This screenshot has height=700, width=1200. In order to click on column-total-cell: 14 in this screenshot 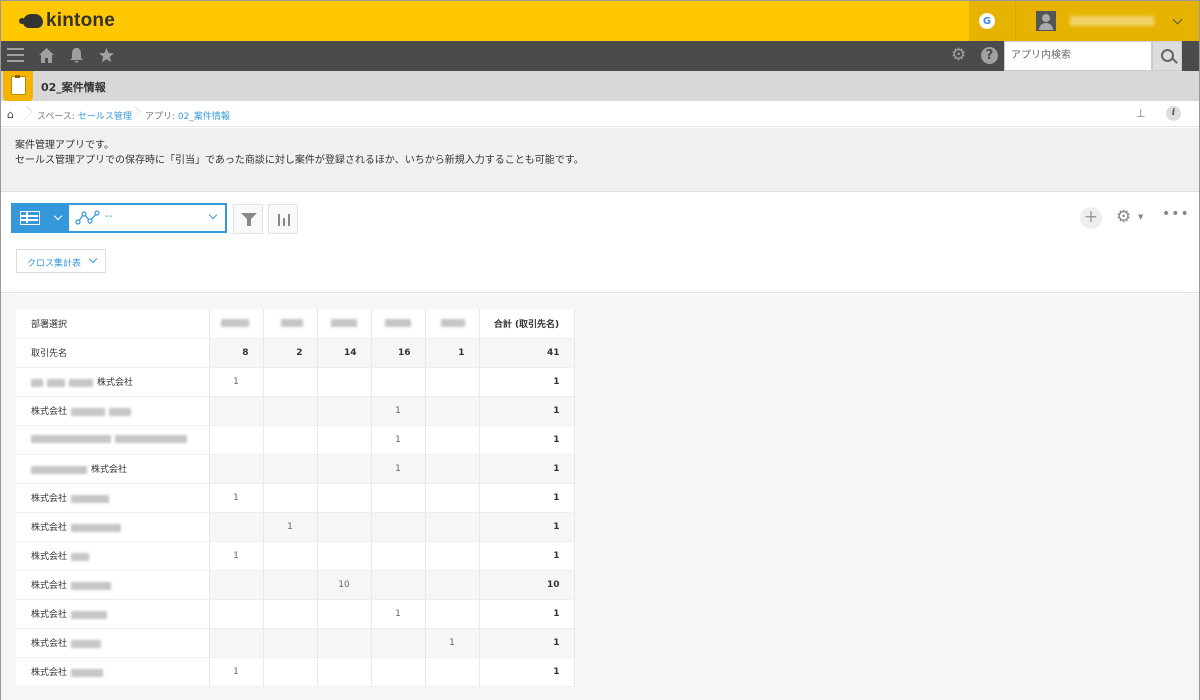, I will do `click(344, 353)`.